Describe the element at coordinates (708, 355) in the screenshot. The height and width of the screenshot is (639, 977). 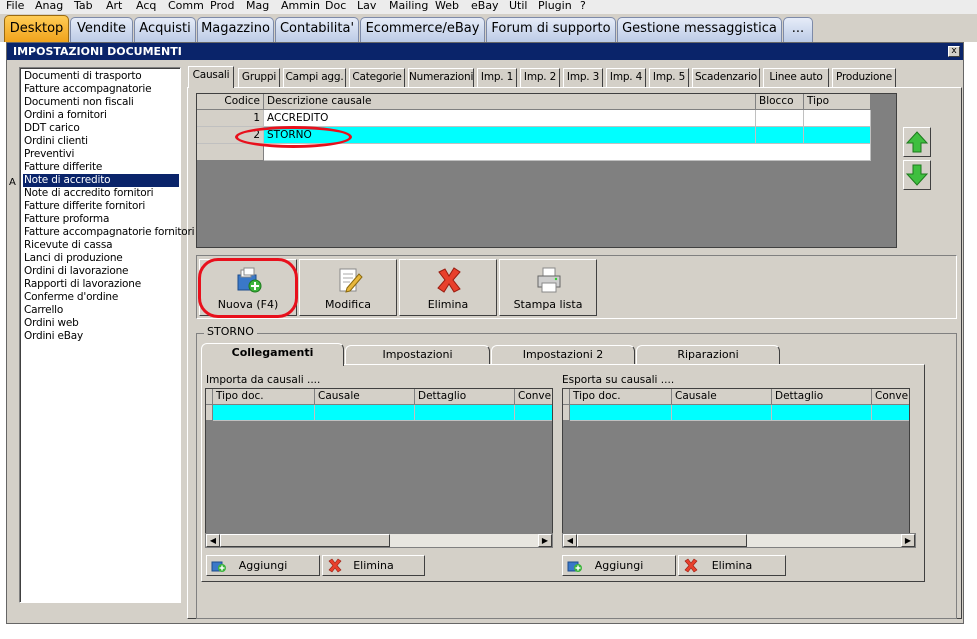
I see `tab-riparazioni: Riparazioni` at that location.